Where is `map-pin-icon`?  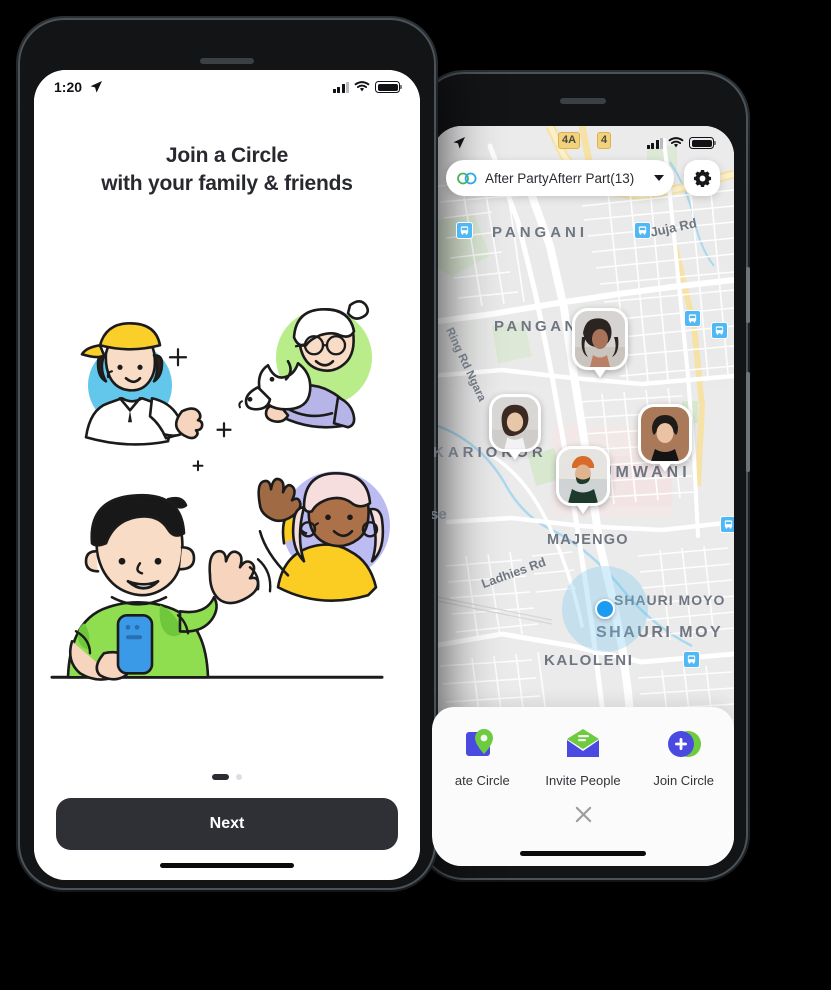
map-pin-icon is located at coordinates (482, 744).